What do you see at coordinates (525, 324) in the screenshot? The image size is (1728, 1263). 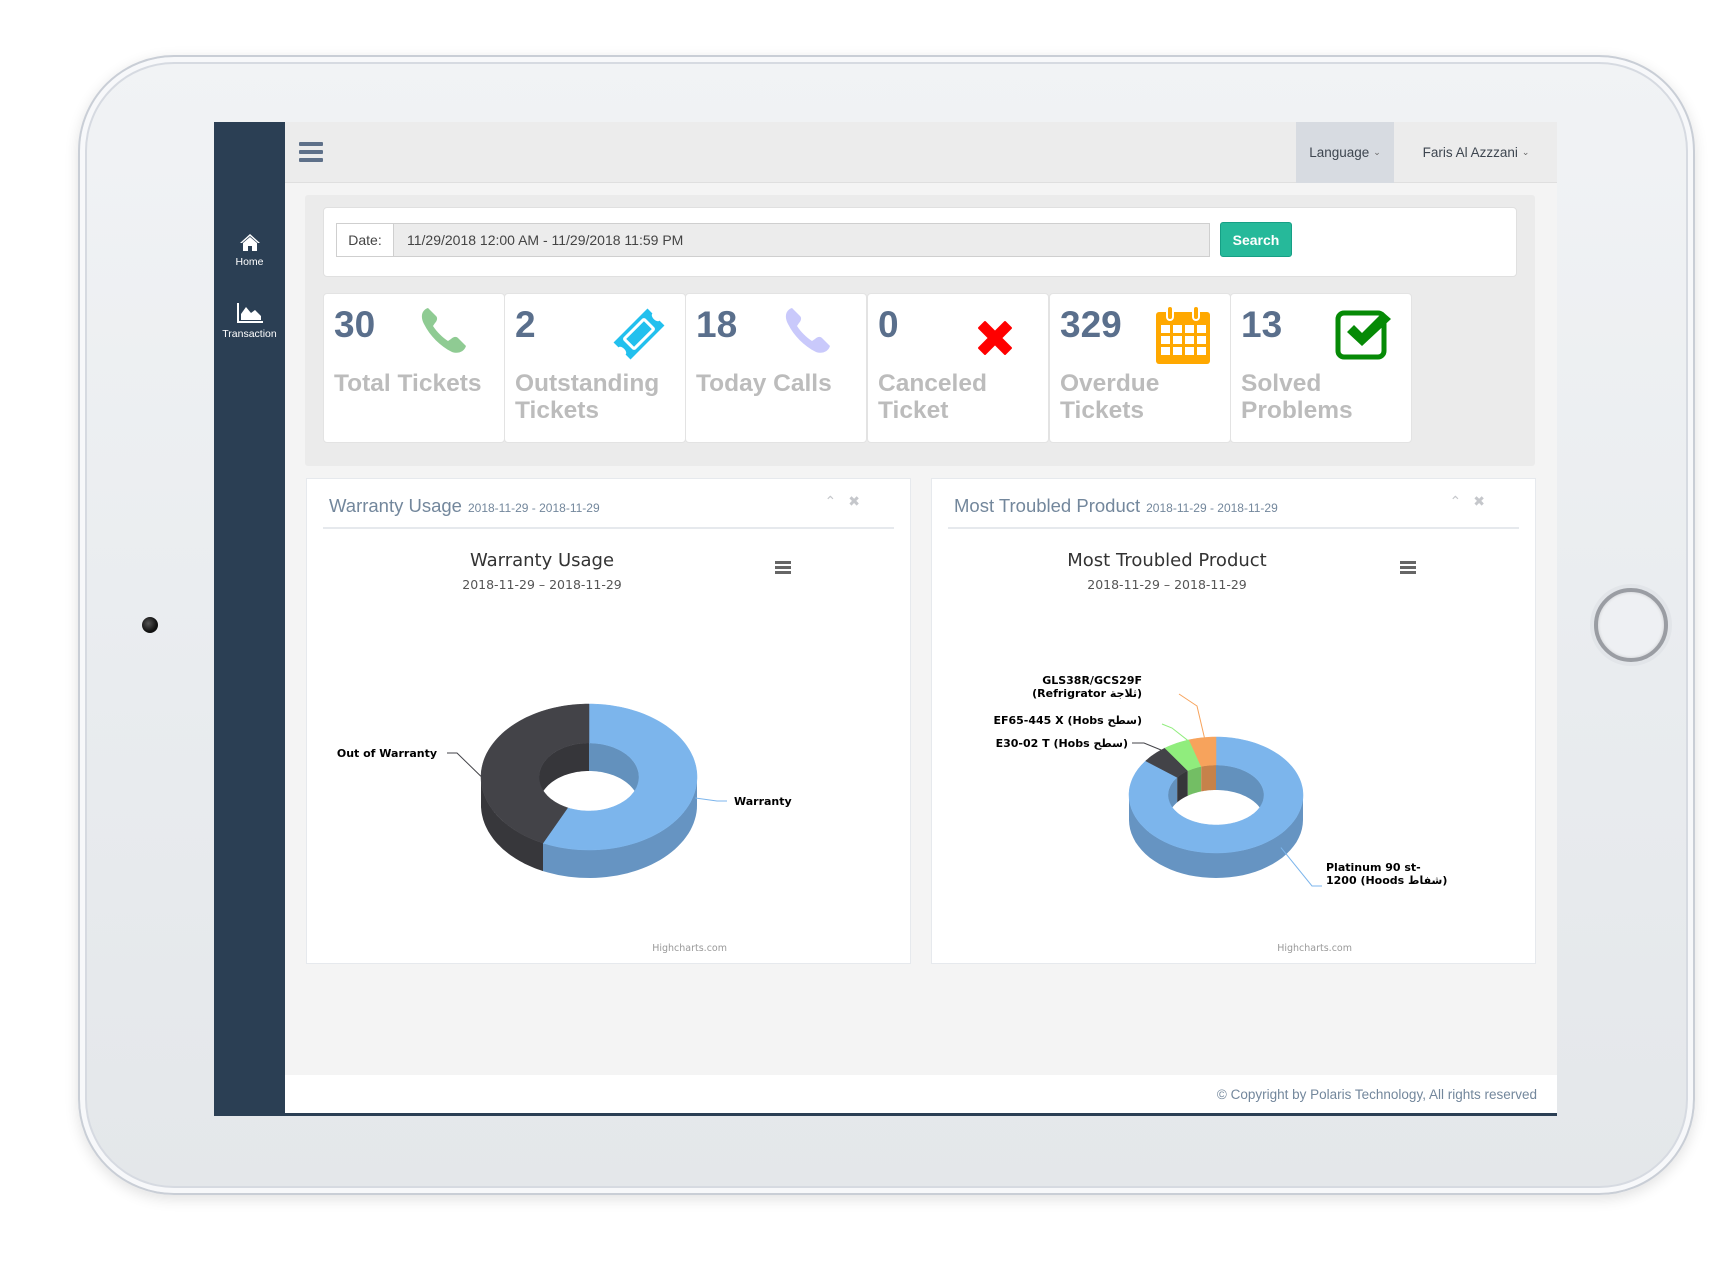 I see `stat-value: 2` at bounding box center [525, 324].